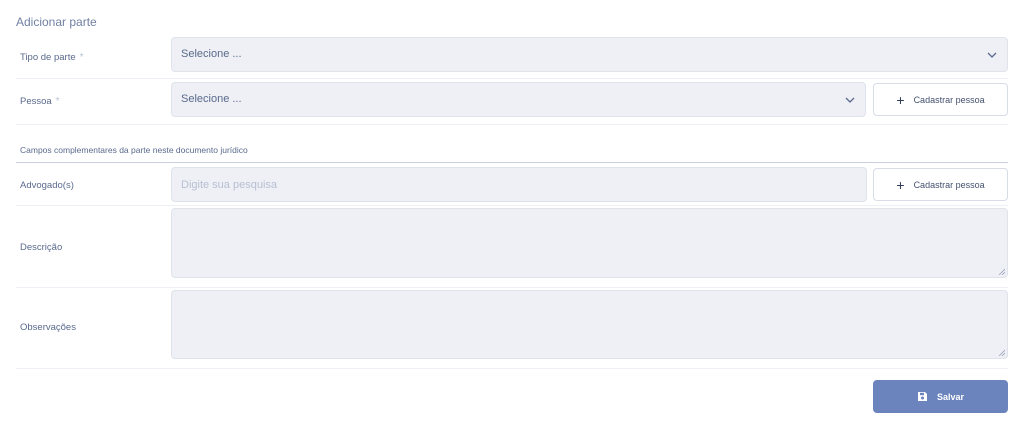  What do you see at coordinates (950, 396) in the screenshot?
I see `save-button-label: Salvar` at bounding box center [950, 396].